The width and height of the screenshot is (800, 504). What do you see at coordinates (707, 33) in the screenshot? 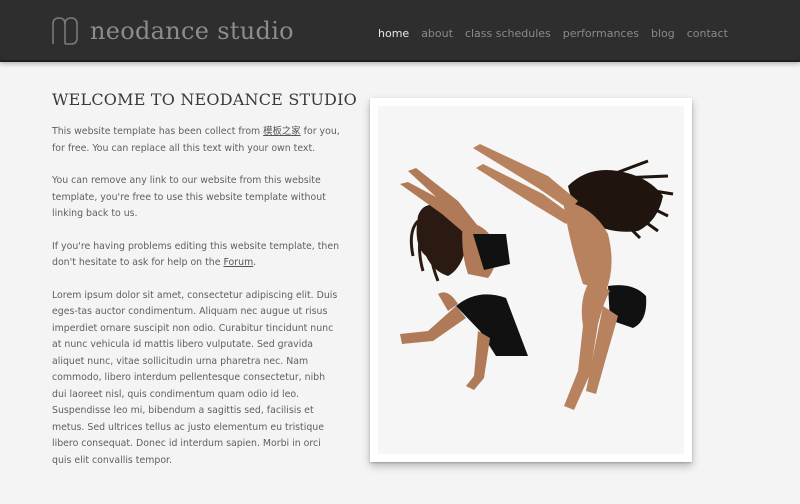
I see `nav-contact: contact` at bounding box center [707, 33].